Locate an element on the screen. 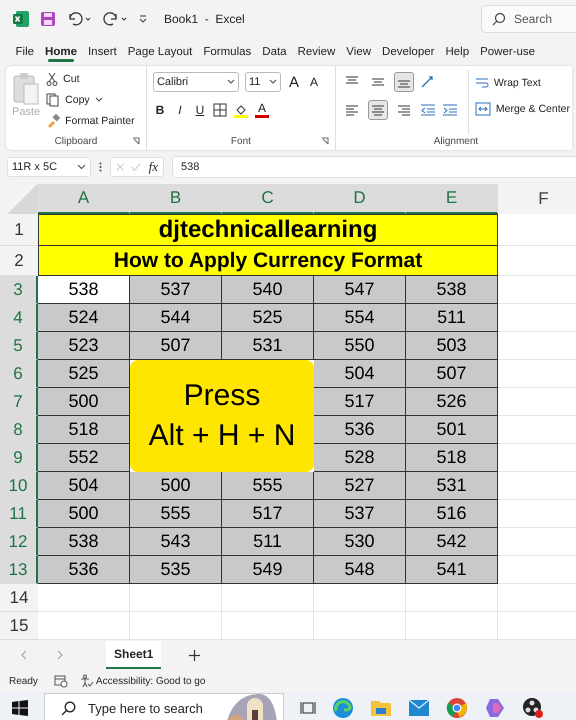  table-cell: 543 is located at coordinates (176, 542).